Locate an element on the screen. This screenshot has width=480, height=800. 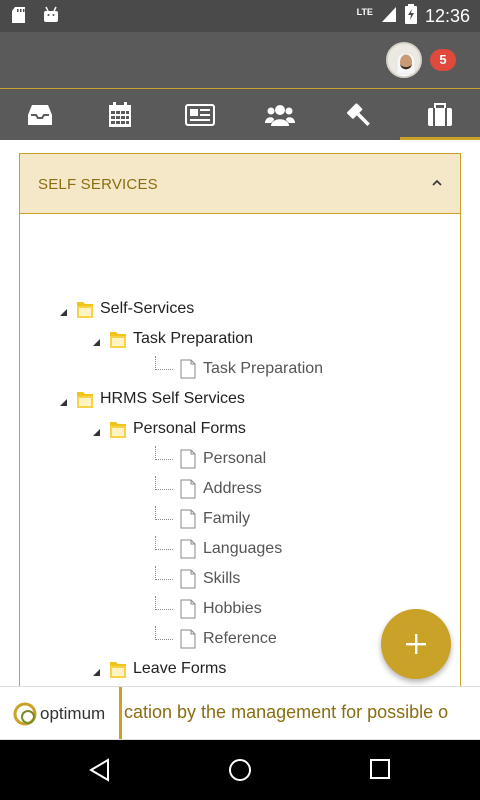
app-bar: 5 is located at coordinates (240, 60).